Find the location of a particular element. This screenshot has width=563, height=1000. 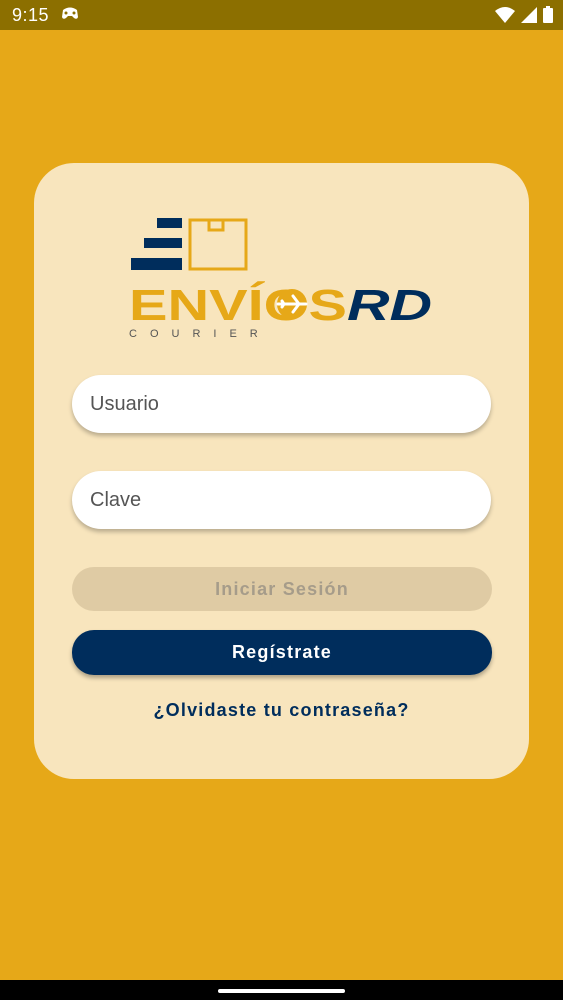

status-time: 9:15 is located at coordinates (31, 15).